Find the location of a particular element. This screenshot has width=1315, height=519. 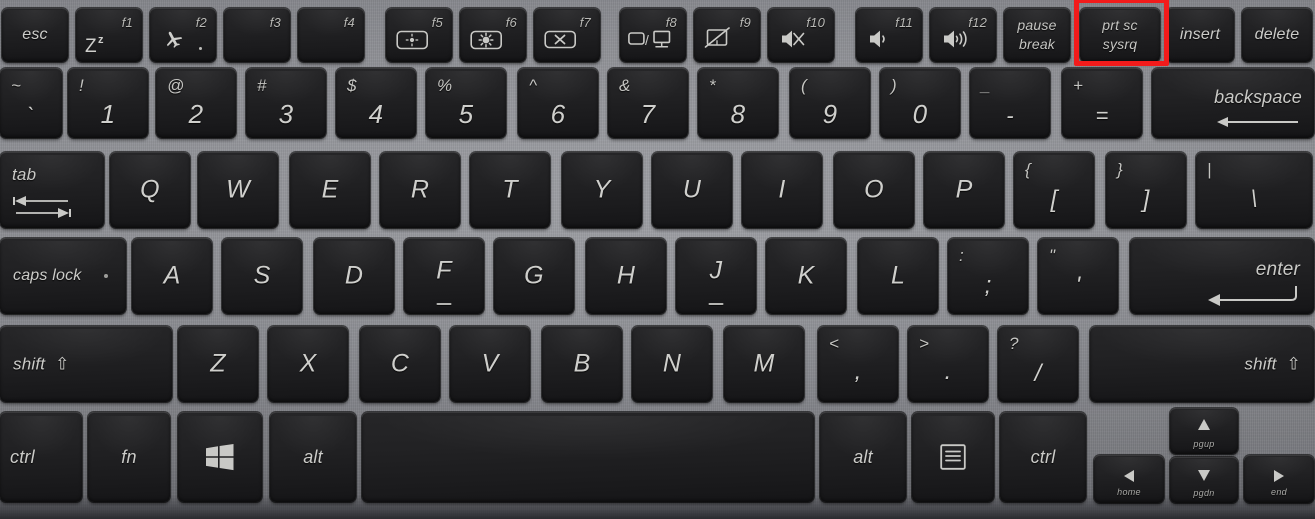

key-pause-break-label: pause break is located at coordinates (1037, 35).